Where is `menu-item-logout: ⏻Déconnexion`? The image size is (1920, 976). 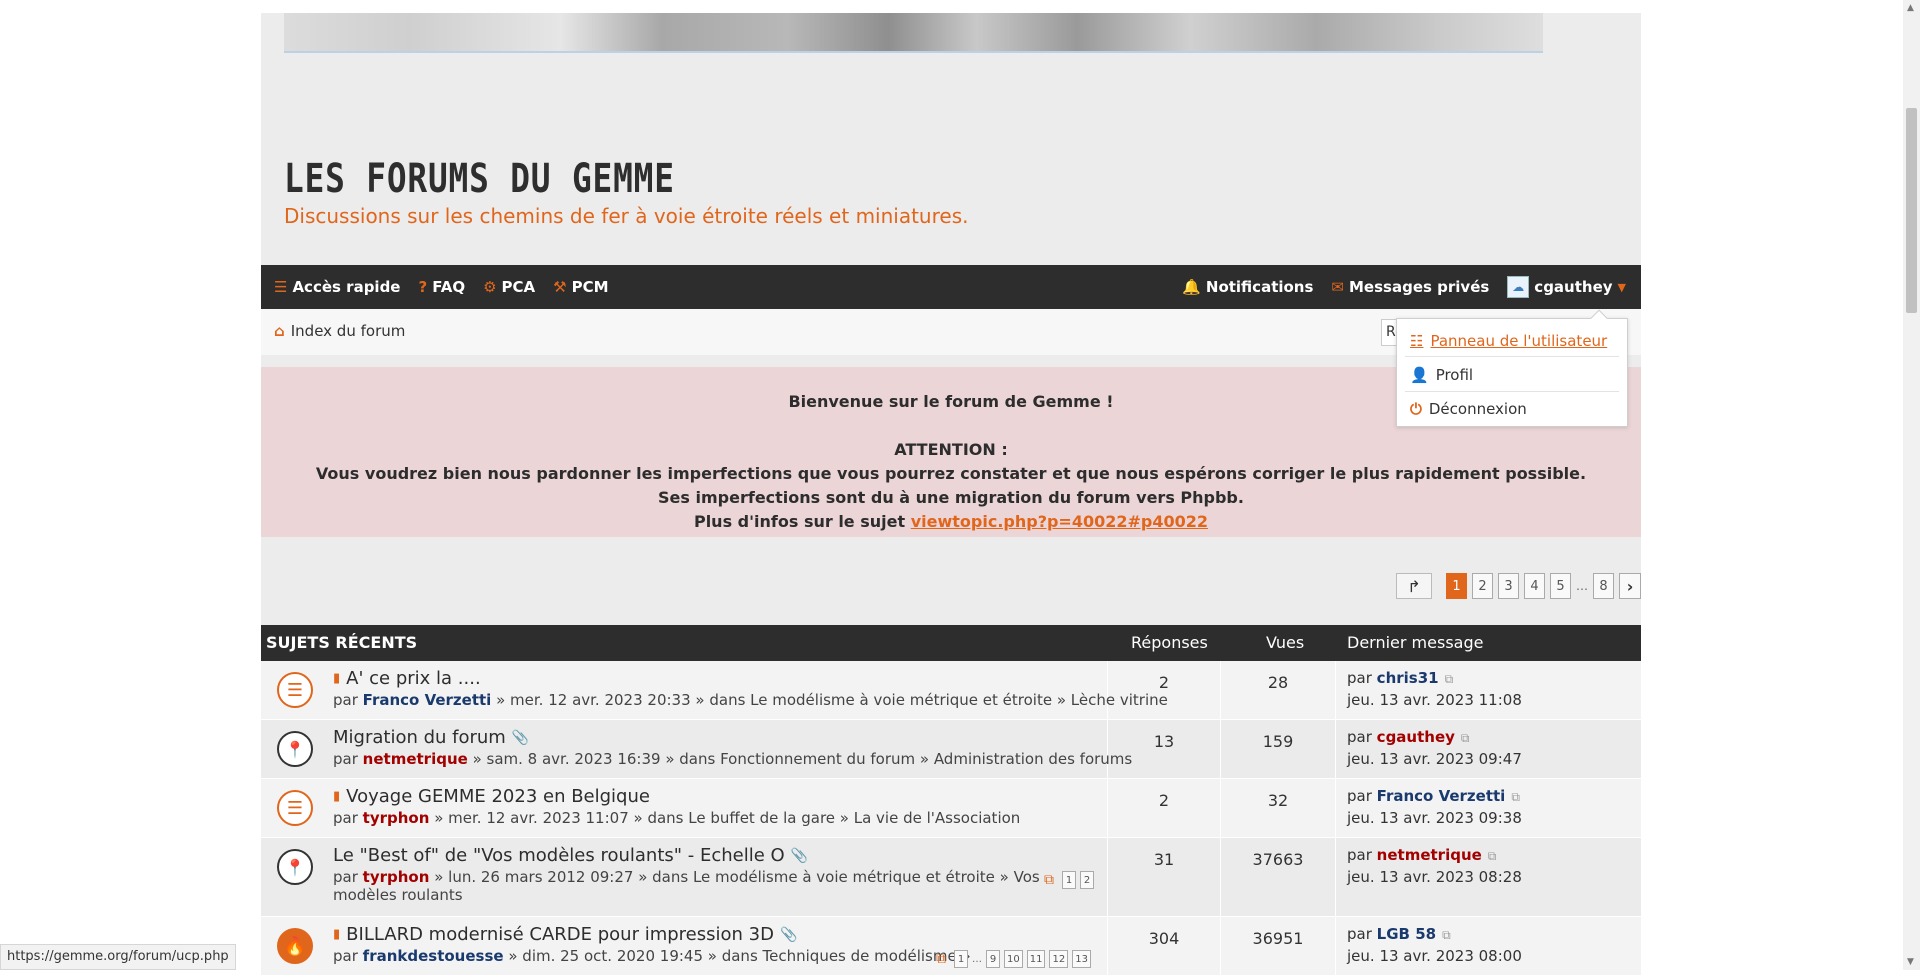 menu-item-logout: ⏻Déconnexion is located at coordinates (1468, 409).